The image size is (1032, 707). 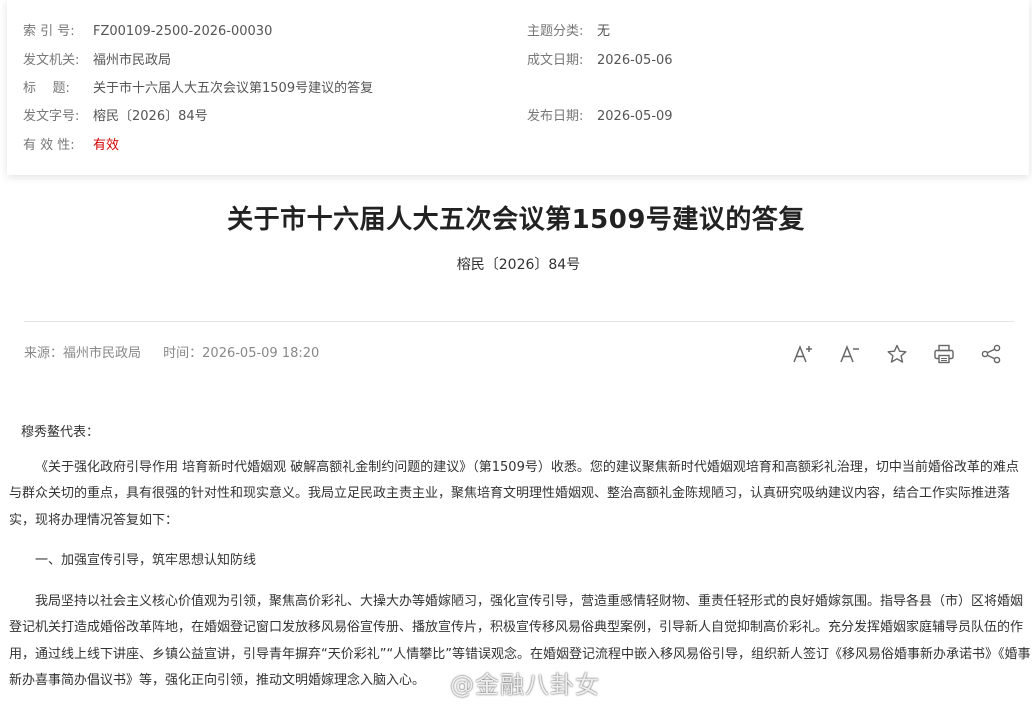 What do you see at coordinates (518, 32) in the screenshot?
I see `meta-row-index: 索 引 号: FZ00109-2500-2026-00030 主题分类: 无` at bounding box center [518, 32].